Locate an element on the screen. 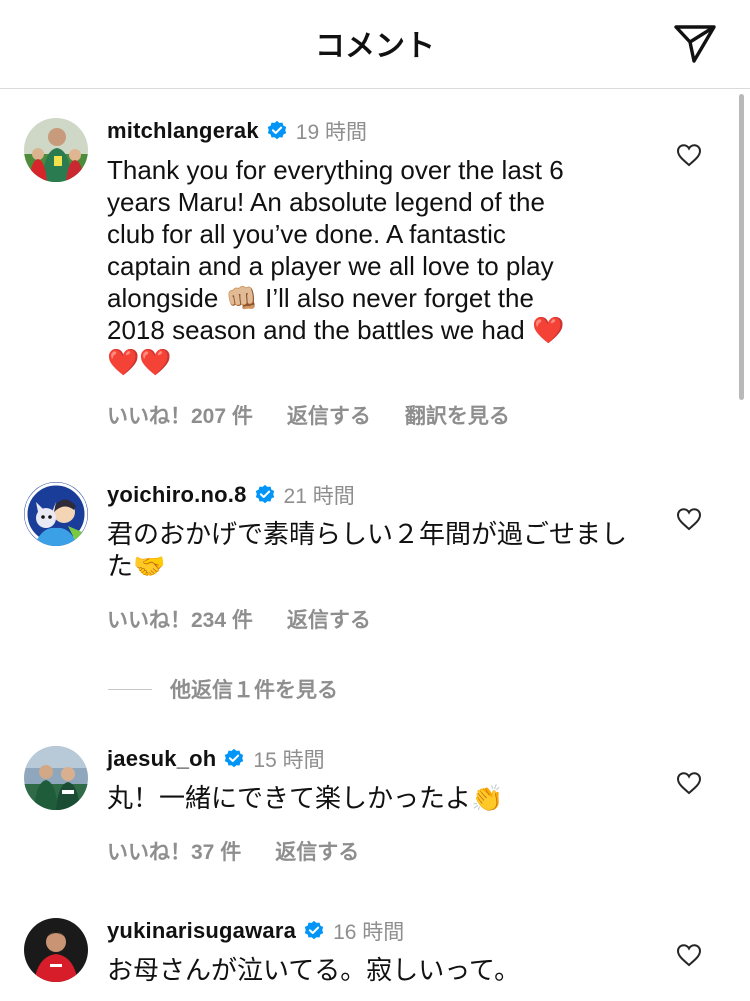  view-more-replies-button: 他返信１件を見る is located at coordinates (223, 689).